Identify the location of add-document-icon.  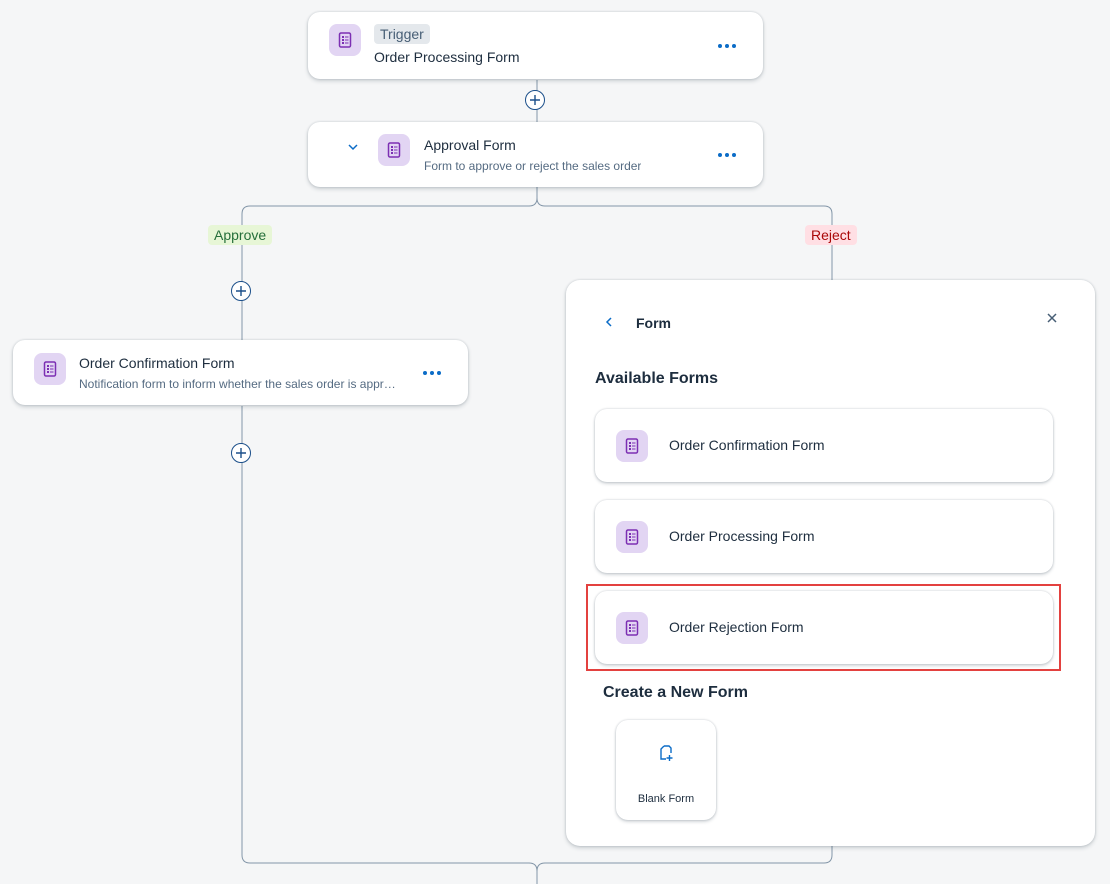
(666, 753).